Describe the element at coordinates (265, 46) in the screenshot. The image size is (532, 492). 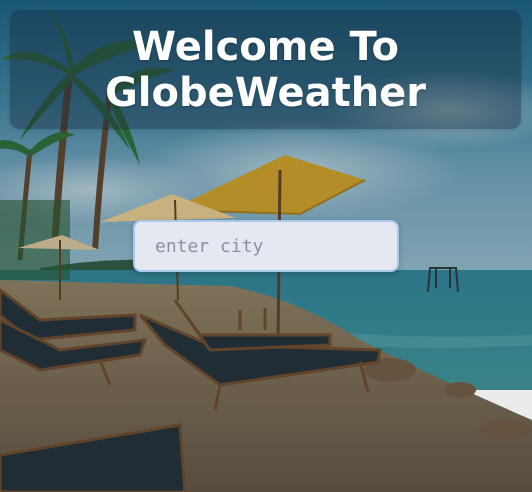
I see `page-title-line-1: Welcome To` at that location.